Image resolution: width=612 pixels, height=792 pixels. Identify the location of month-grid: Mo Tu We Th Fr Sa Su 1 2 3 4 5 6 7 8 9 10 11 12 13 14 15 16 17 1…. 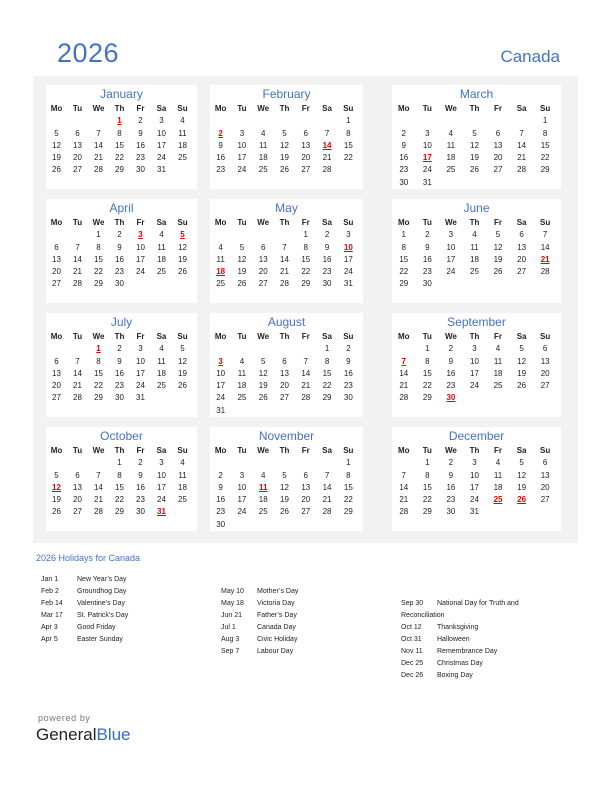
(476, 146).